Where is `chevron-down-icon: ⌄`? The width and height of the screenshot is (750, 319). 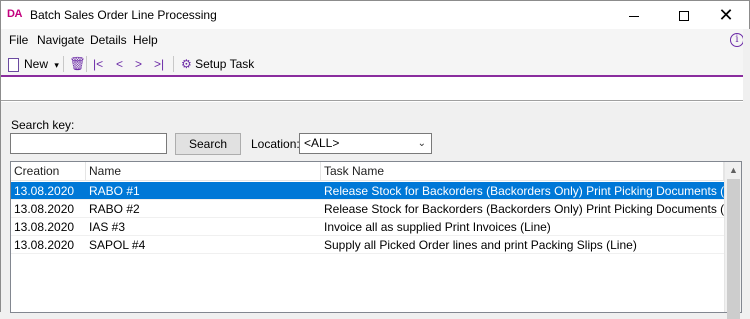
chevron-down-icon: ⌄ is located at coordinates (421, 143).